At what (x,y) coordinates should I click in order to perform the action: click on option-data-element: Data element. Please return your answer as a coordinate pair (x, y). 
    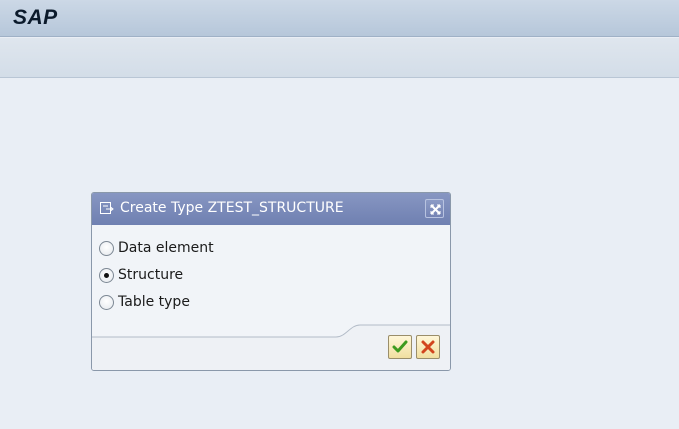
    Looking at the image, I should click on (207, 248).